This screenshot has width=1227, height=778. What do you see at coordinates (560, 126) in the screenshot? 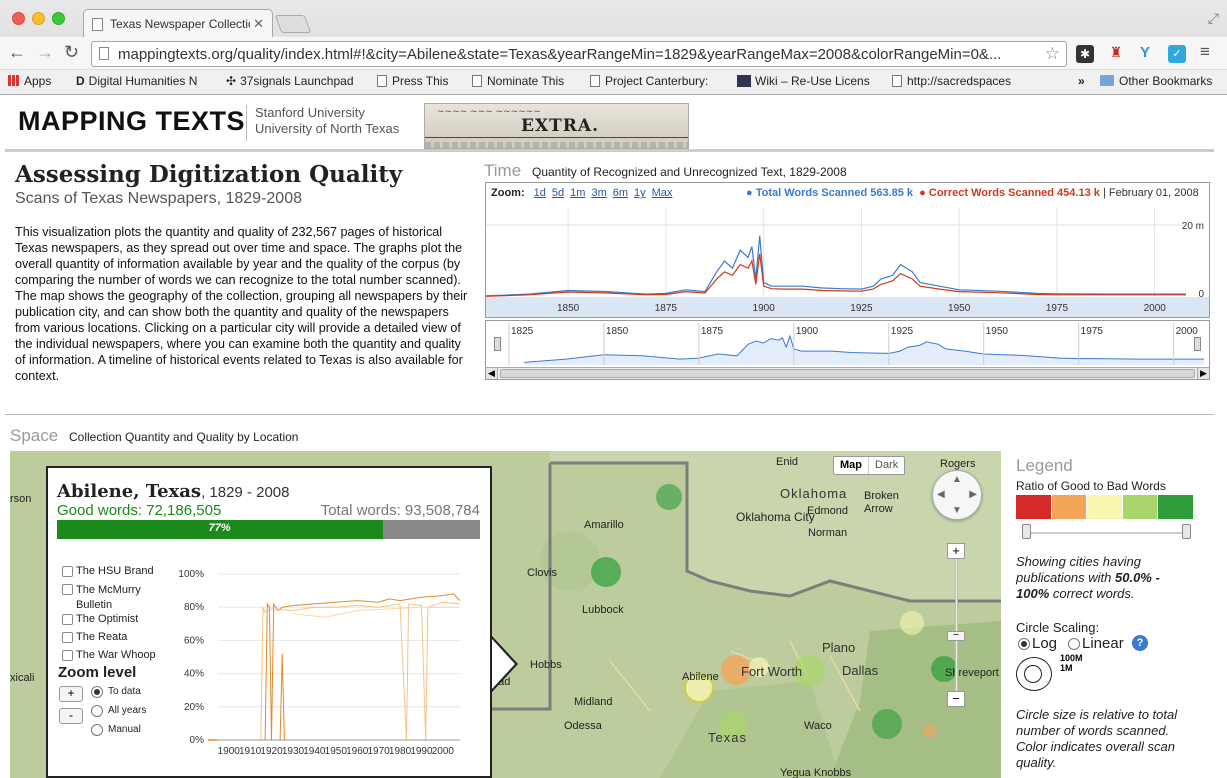
I see `newspaper-headline: EXTRA.` at bounding box center [560, 126].